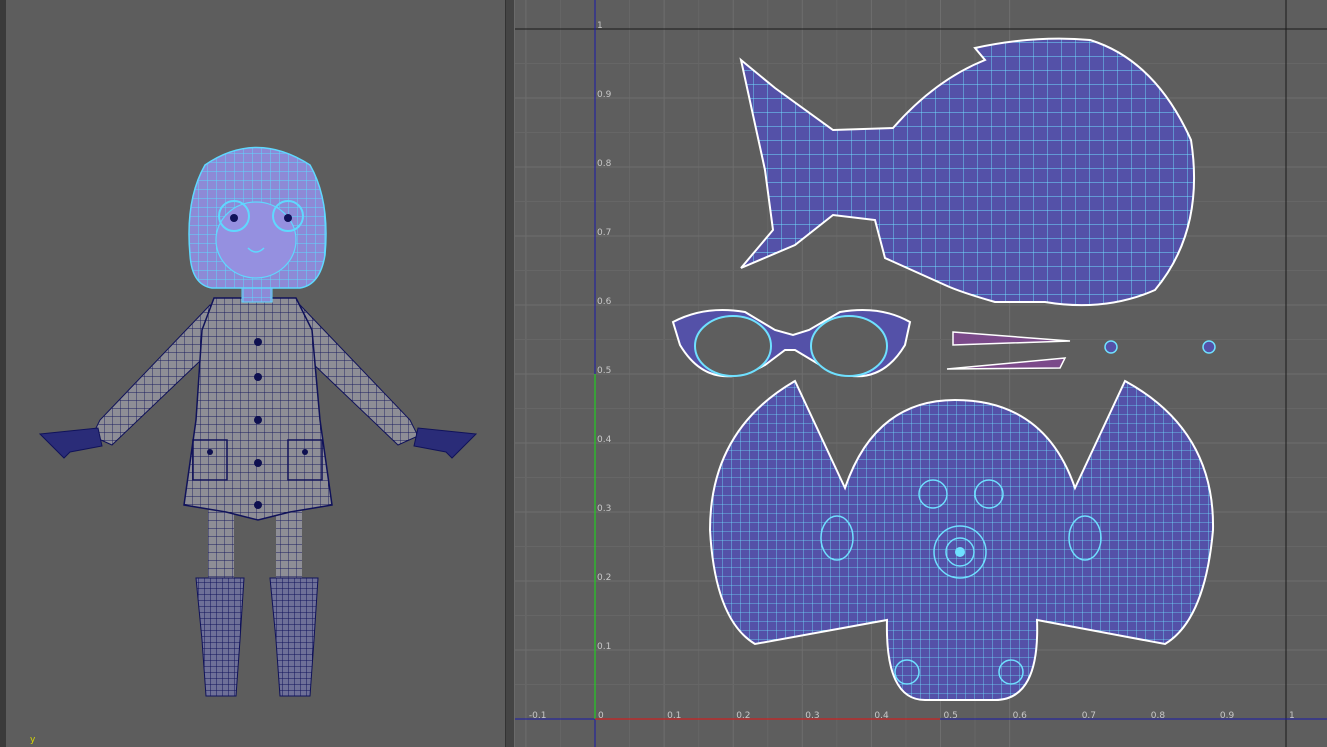 The image size is (1327, 747). I want to click on v-tick-label: 0.4, so click(604, 440).